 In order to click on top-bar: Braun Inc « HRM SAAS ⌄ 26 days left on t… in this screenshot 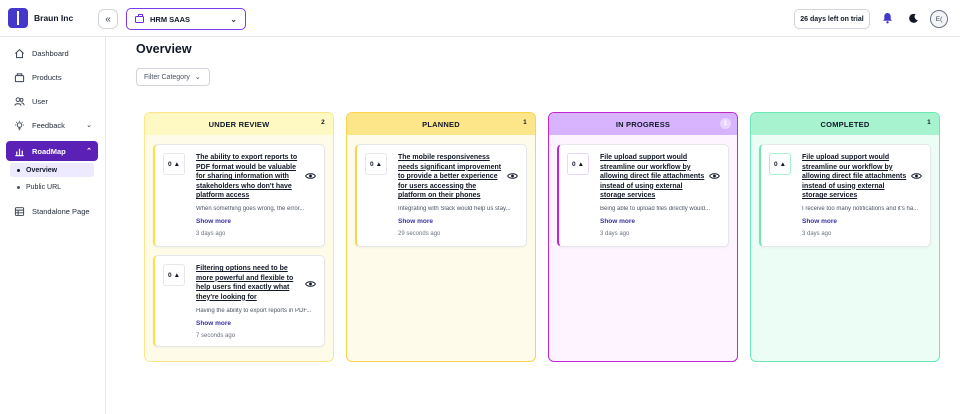, I will do `click(480, 18)`.